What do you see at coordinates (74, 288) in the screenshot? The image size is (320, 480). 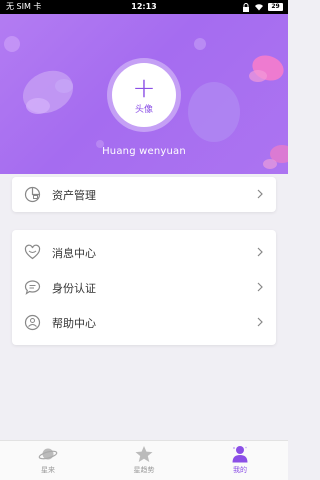 I see `menu-item-label: 身份认证` at bounding box center [74, 288].